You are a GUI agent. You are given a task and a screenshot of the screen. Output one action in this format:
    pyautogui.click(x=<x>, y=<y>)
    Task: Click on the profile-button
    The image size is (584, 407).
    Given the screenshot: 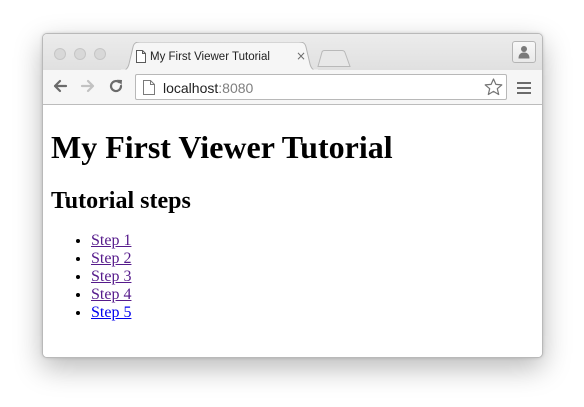 What is the action you would take?
    pyautogui.click(x=524, y=52)
    